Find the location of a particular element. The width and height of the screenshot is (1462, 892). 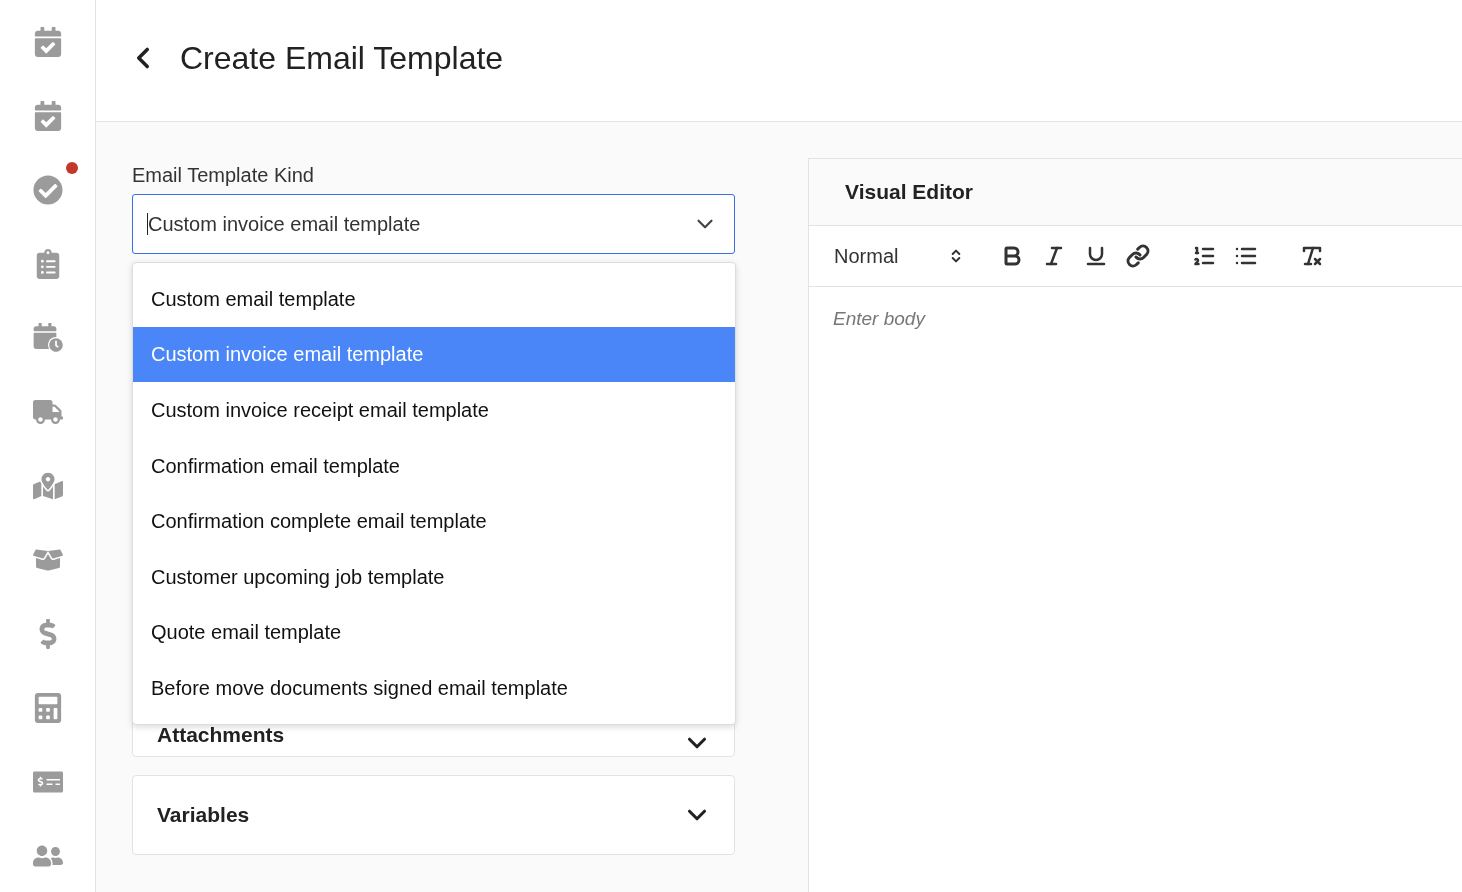

page-title: Create Email Template is located at coordinates (342, 58).